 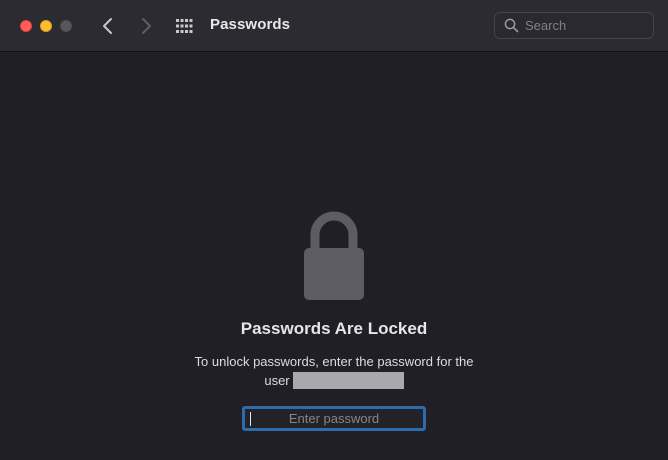 I want to click on close-window-button, so click(x=26, y=26).